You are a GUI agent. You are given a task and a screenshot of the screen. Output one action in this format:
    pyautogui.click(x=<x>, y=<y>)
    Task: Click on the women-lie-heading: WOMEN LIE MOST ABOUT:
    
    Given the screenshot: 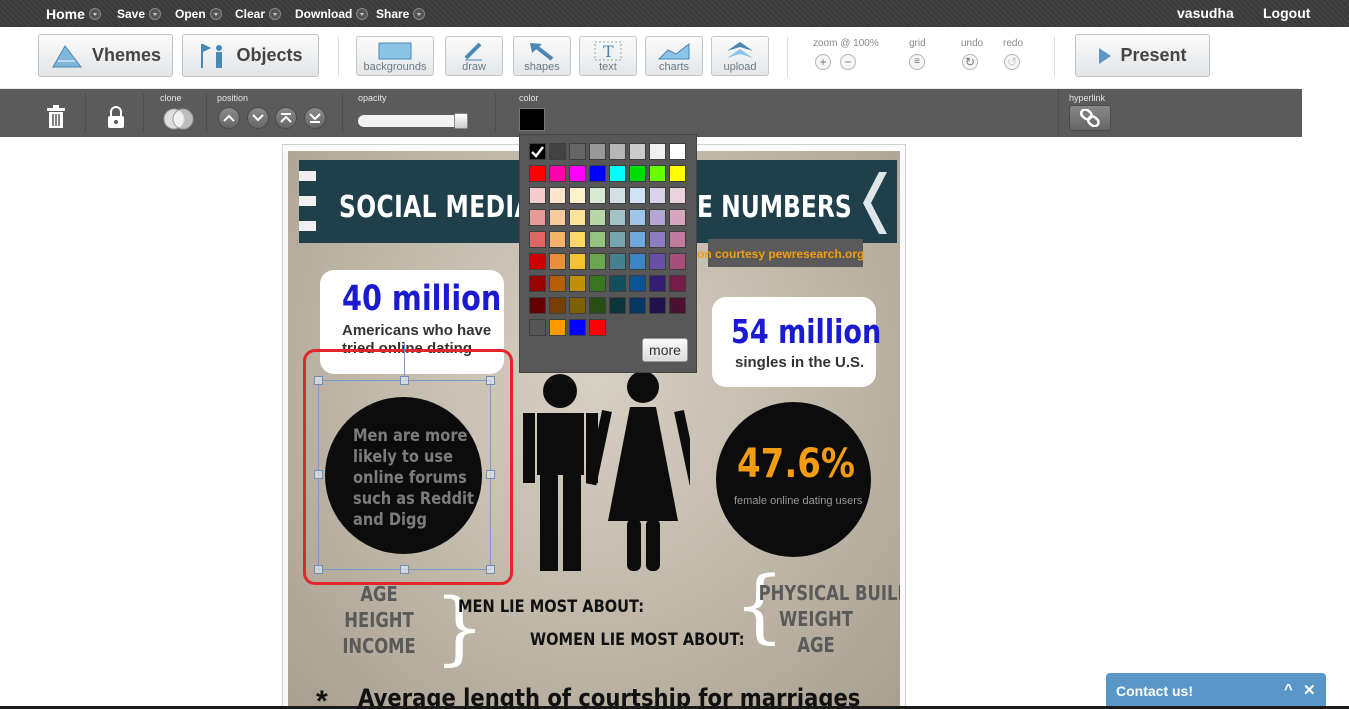 What is the action you would take?
    pyautogui.click(x=637, y=640)
    